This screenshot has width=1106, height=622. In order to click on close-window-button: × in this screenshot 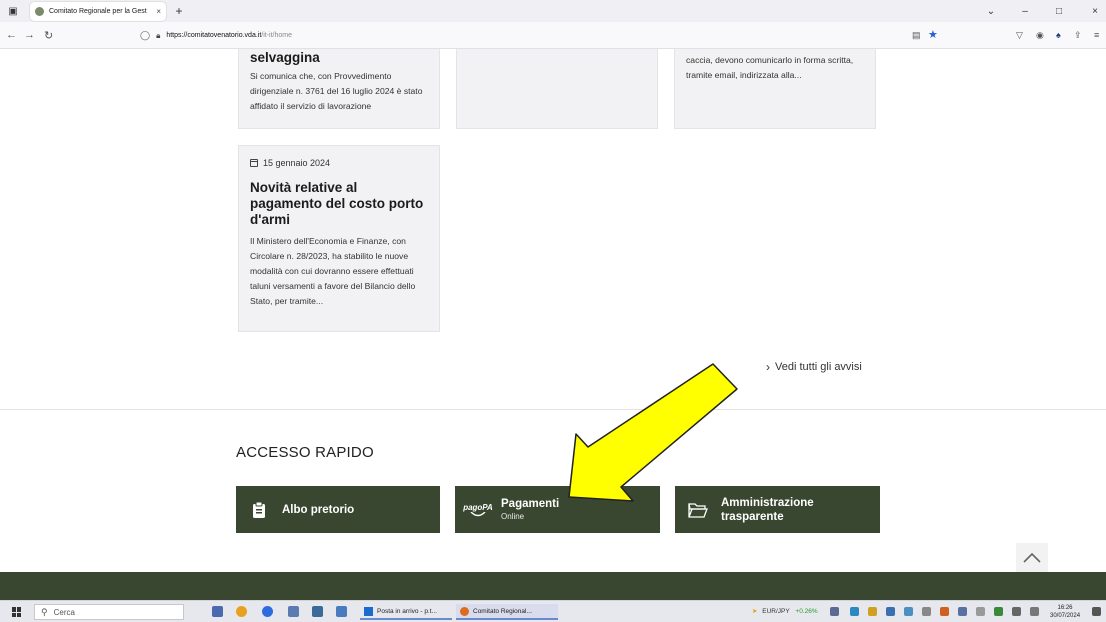, I will do `click(1095, 11)`.